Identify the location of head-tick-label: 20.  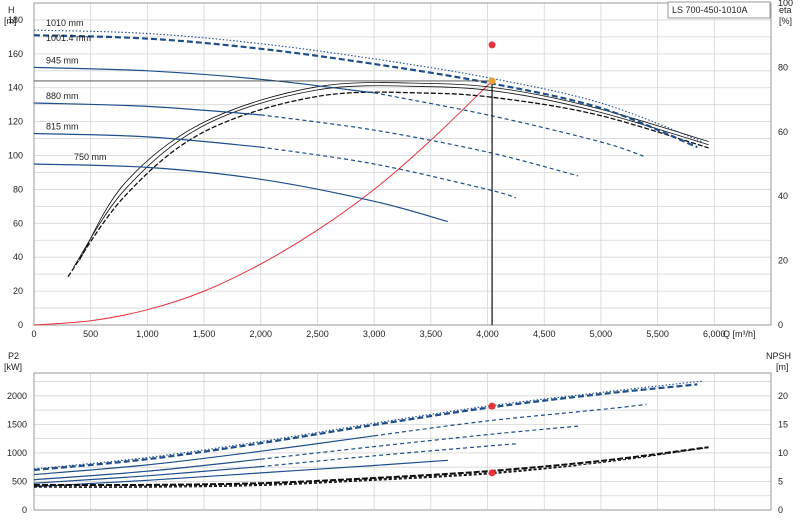
(18, 291).